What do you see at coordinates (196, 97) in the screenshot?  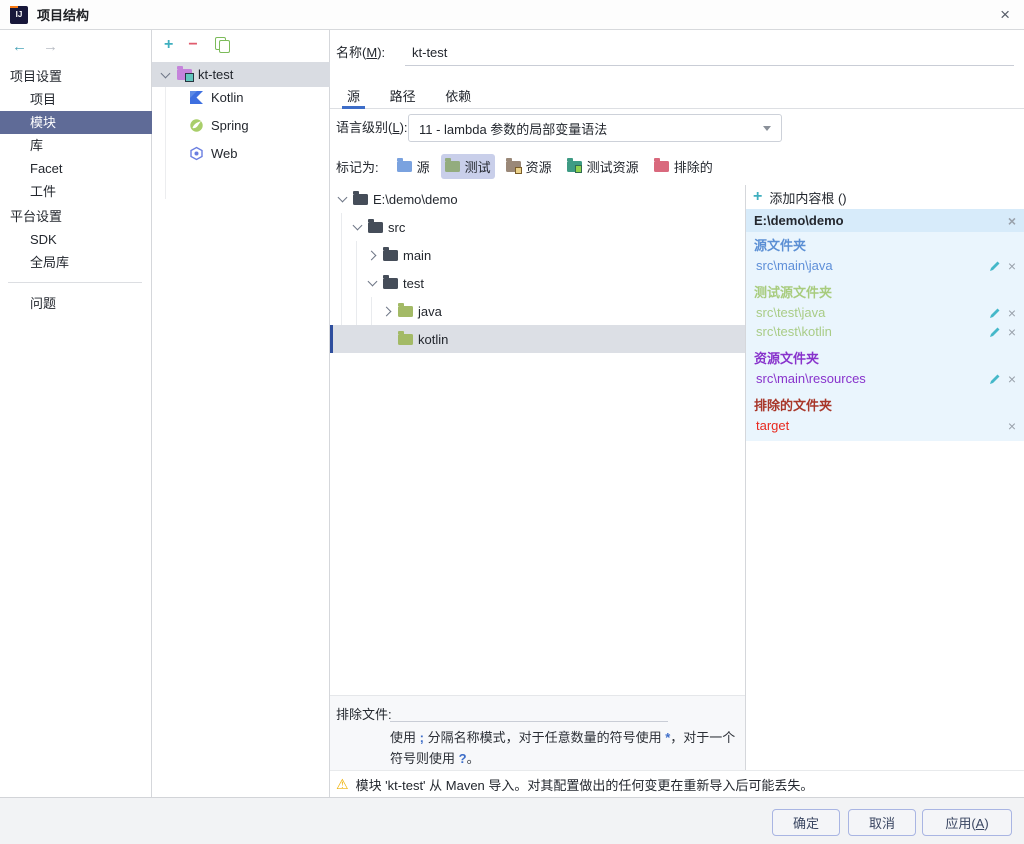 I see `kotlin-icon` at bounding box center [196, 97].